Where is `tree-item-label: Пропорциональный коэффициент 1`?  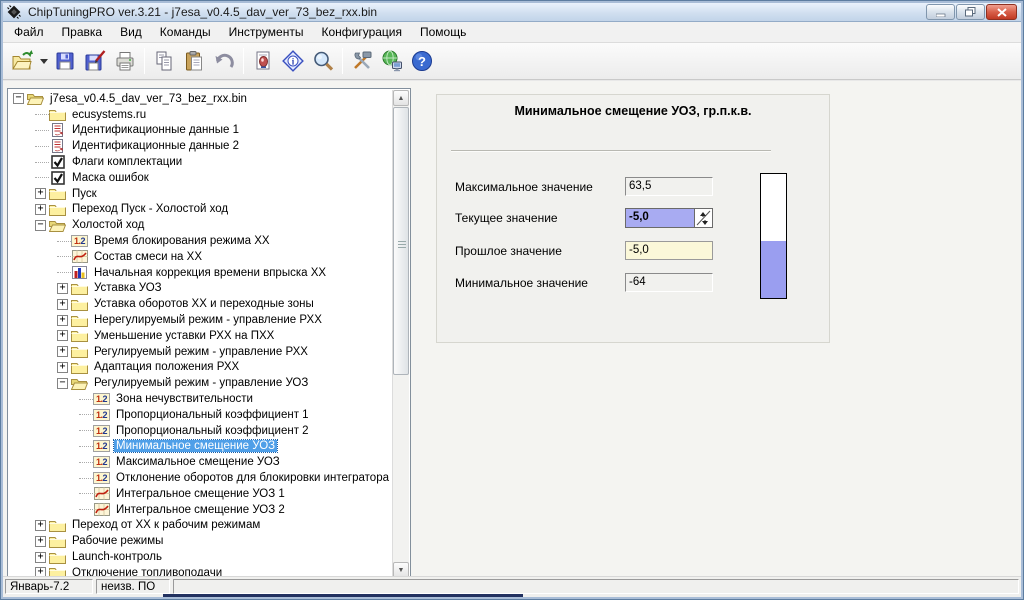 tree-item-label: Пропорциональный коэффициент 1 is located at coordinates (212, 415).